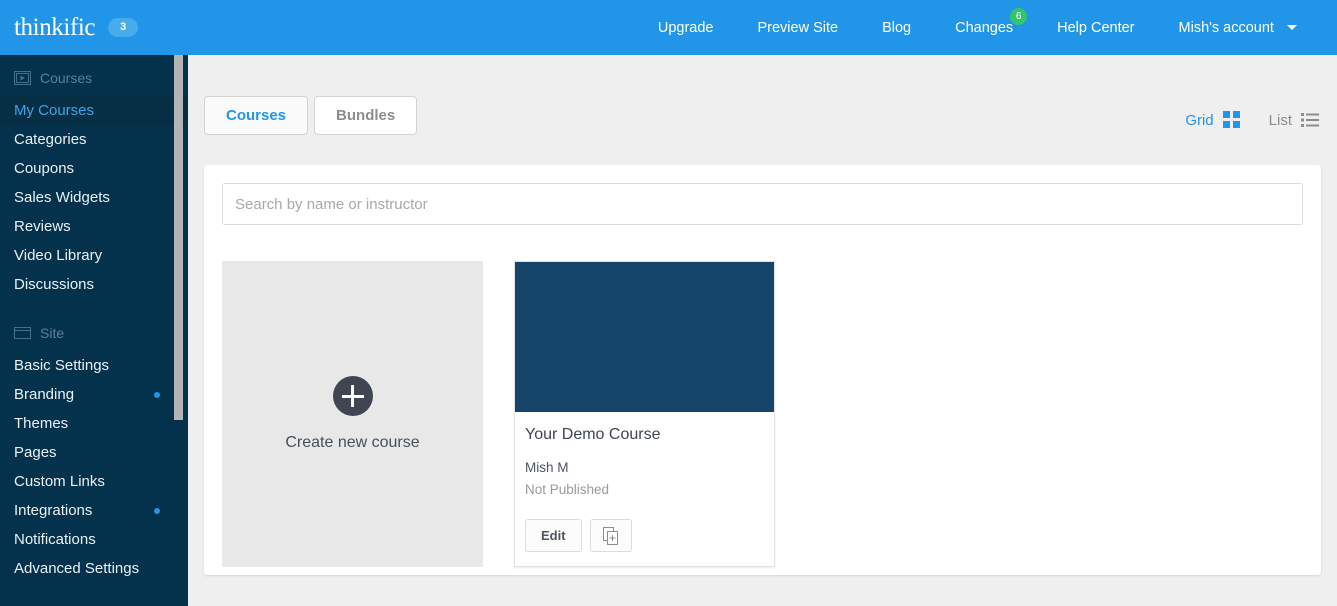 The width and height of the screenshot is (1337, 606). Describe the element at coordinates (77, 568) in the screenshot. I see `sidebar-item-label: Advanced Settings` at that location.